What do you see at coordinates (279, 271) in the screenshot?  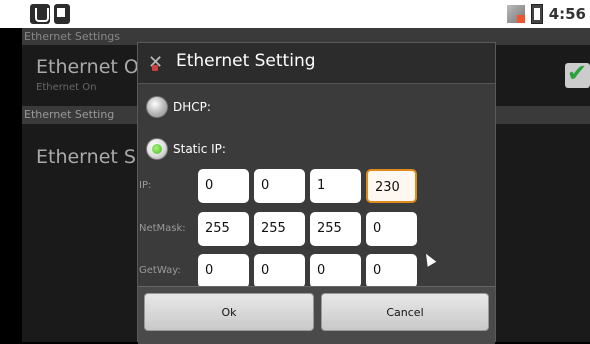 I see `gateway-octet-2: 0` at bounding box center [279, 271].